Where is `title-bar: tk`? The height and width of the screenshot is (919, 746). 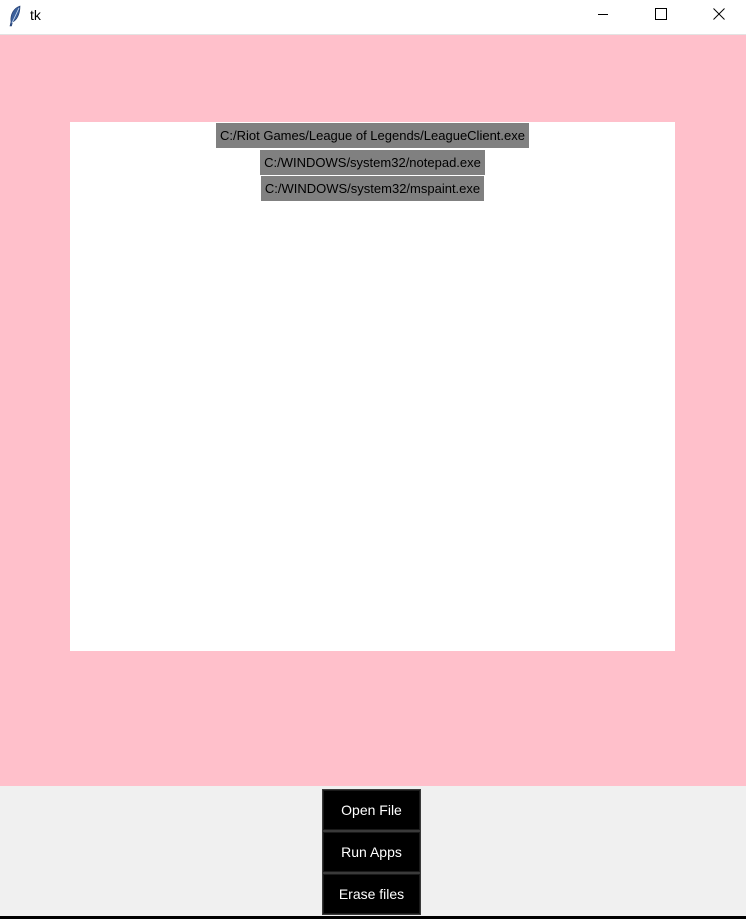 title-bar: tk is located at coordinates (373, 17).